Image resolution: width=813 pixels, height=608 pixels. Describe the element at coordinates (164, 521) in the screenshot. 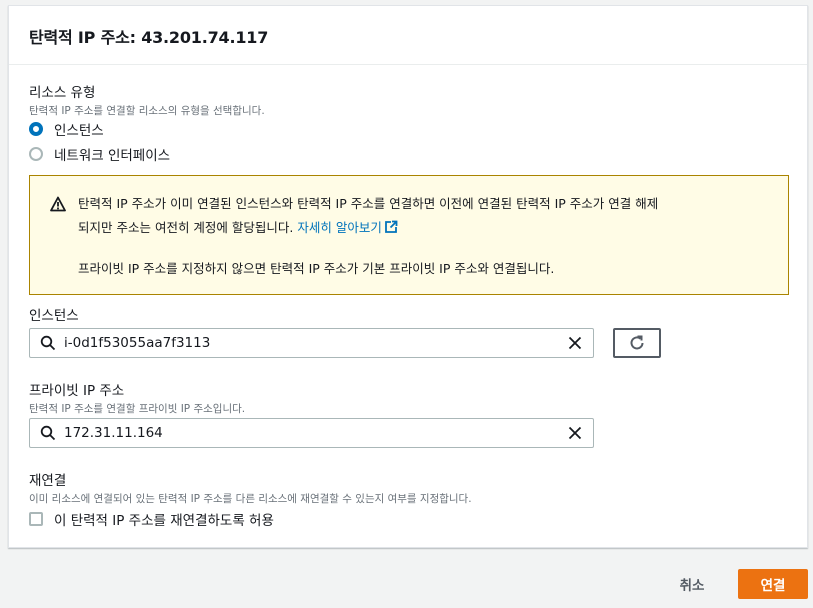

I see `reassociate-checkbox-label: 이 탄력적 IP 주소를 재연결하도록 허용` at that location.